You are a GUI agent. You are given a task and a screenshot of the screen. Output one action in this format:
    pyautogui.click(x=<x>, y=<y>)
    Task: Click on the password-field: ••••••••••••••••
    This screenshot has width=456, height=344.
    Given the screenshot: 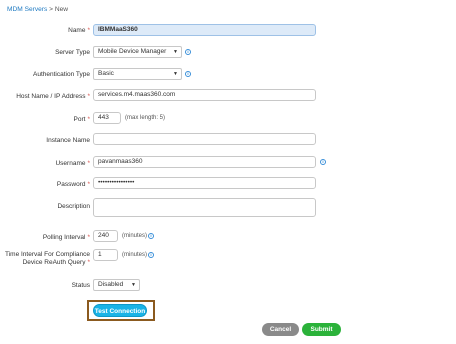 What is the action you would take?
    pyautogui.click(x=204, y=183)
    